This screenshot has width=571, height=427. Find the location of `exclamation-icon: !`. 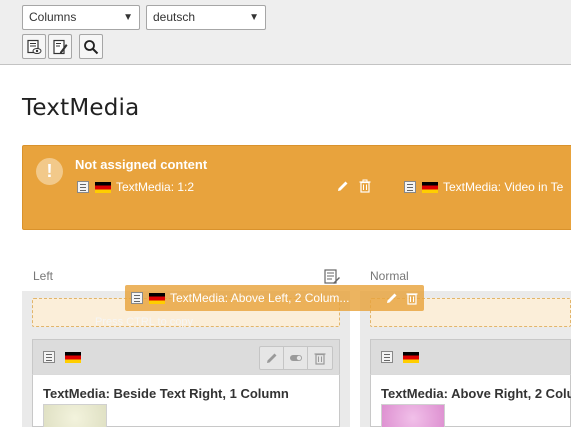

exclamation-icon: ! is located at coordinates (49, 171).